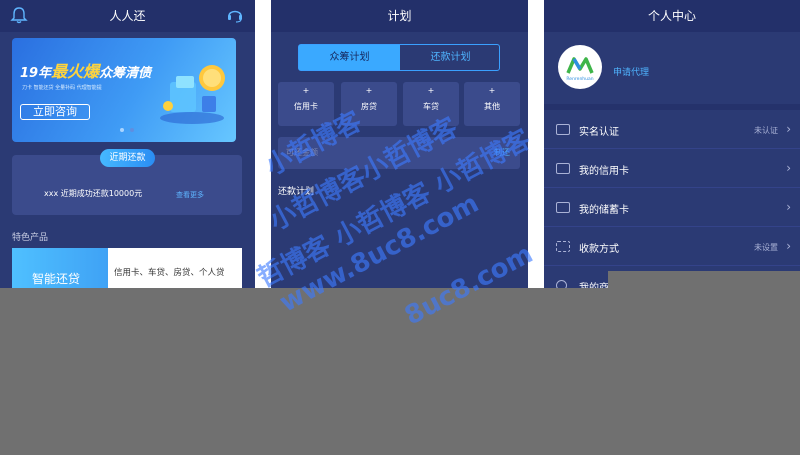 The height and width of the screenshot is (455, 800). What do you see at coordinates (175, 268) in the screenshot?
I see `product-description: 信用卡、车贷、房贷、个人贷` at bounding box center [175, 268].